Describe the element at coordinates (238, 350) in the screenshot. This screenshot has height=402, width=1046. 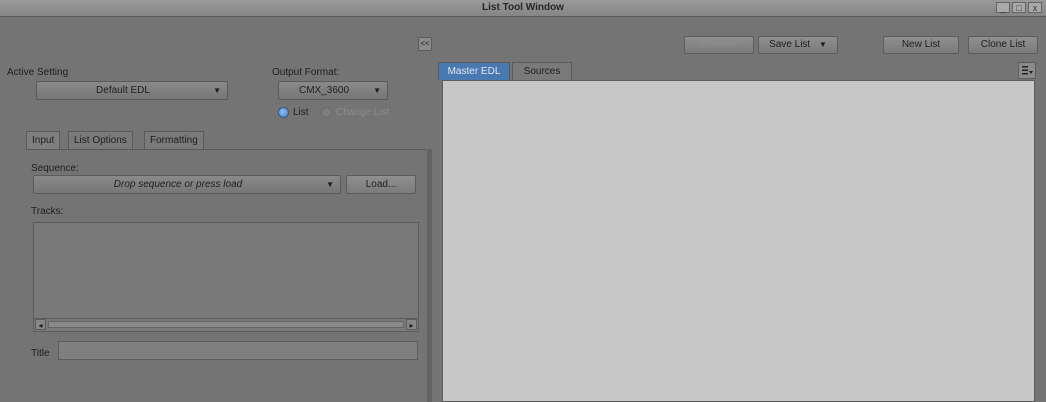
I see `title-input` at that location.